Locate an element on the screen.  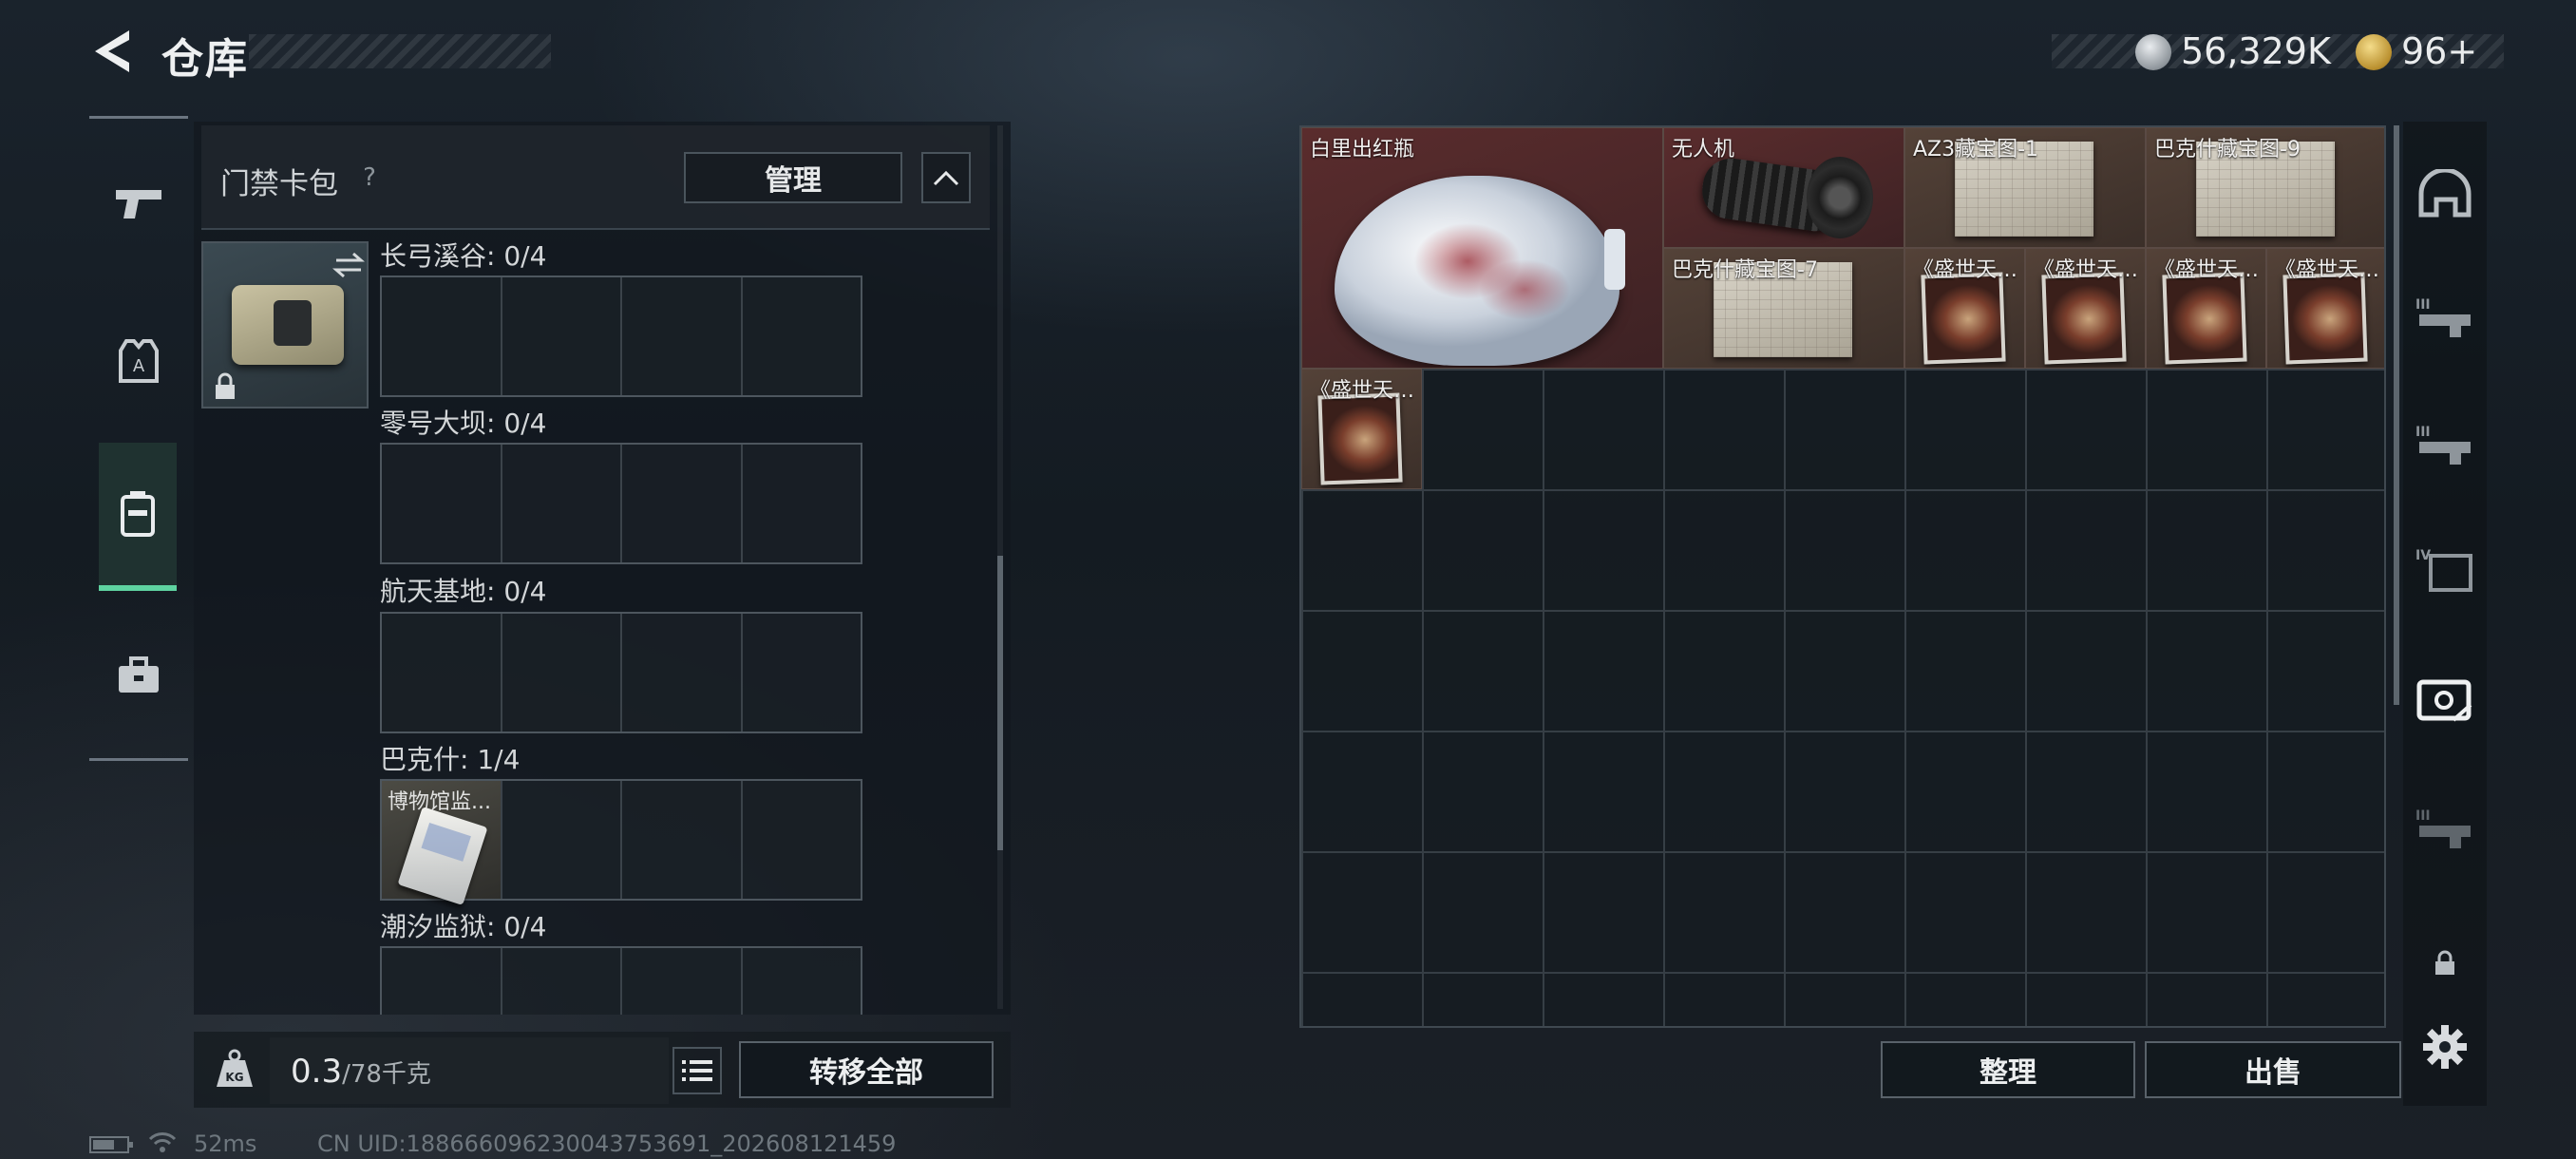
rail-tab-vest: A is located at coordinates (139, 361).